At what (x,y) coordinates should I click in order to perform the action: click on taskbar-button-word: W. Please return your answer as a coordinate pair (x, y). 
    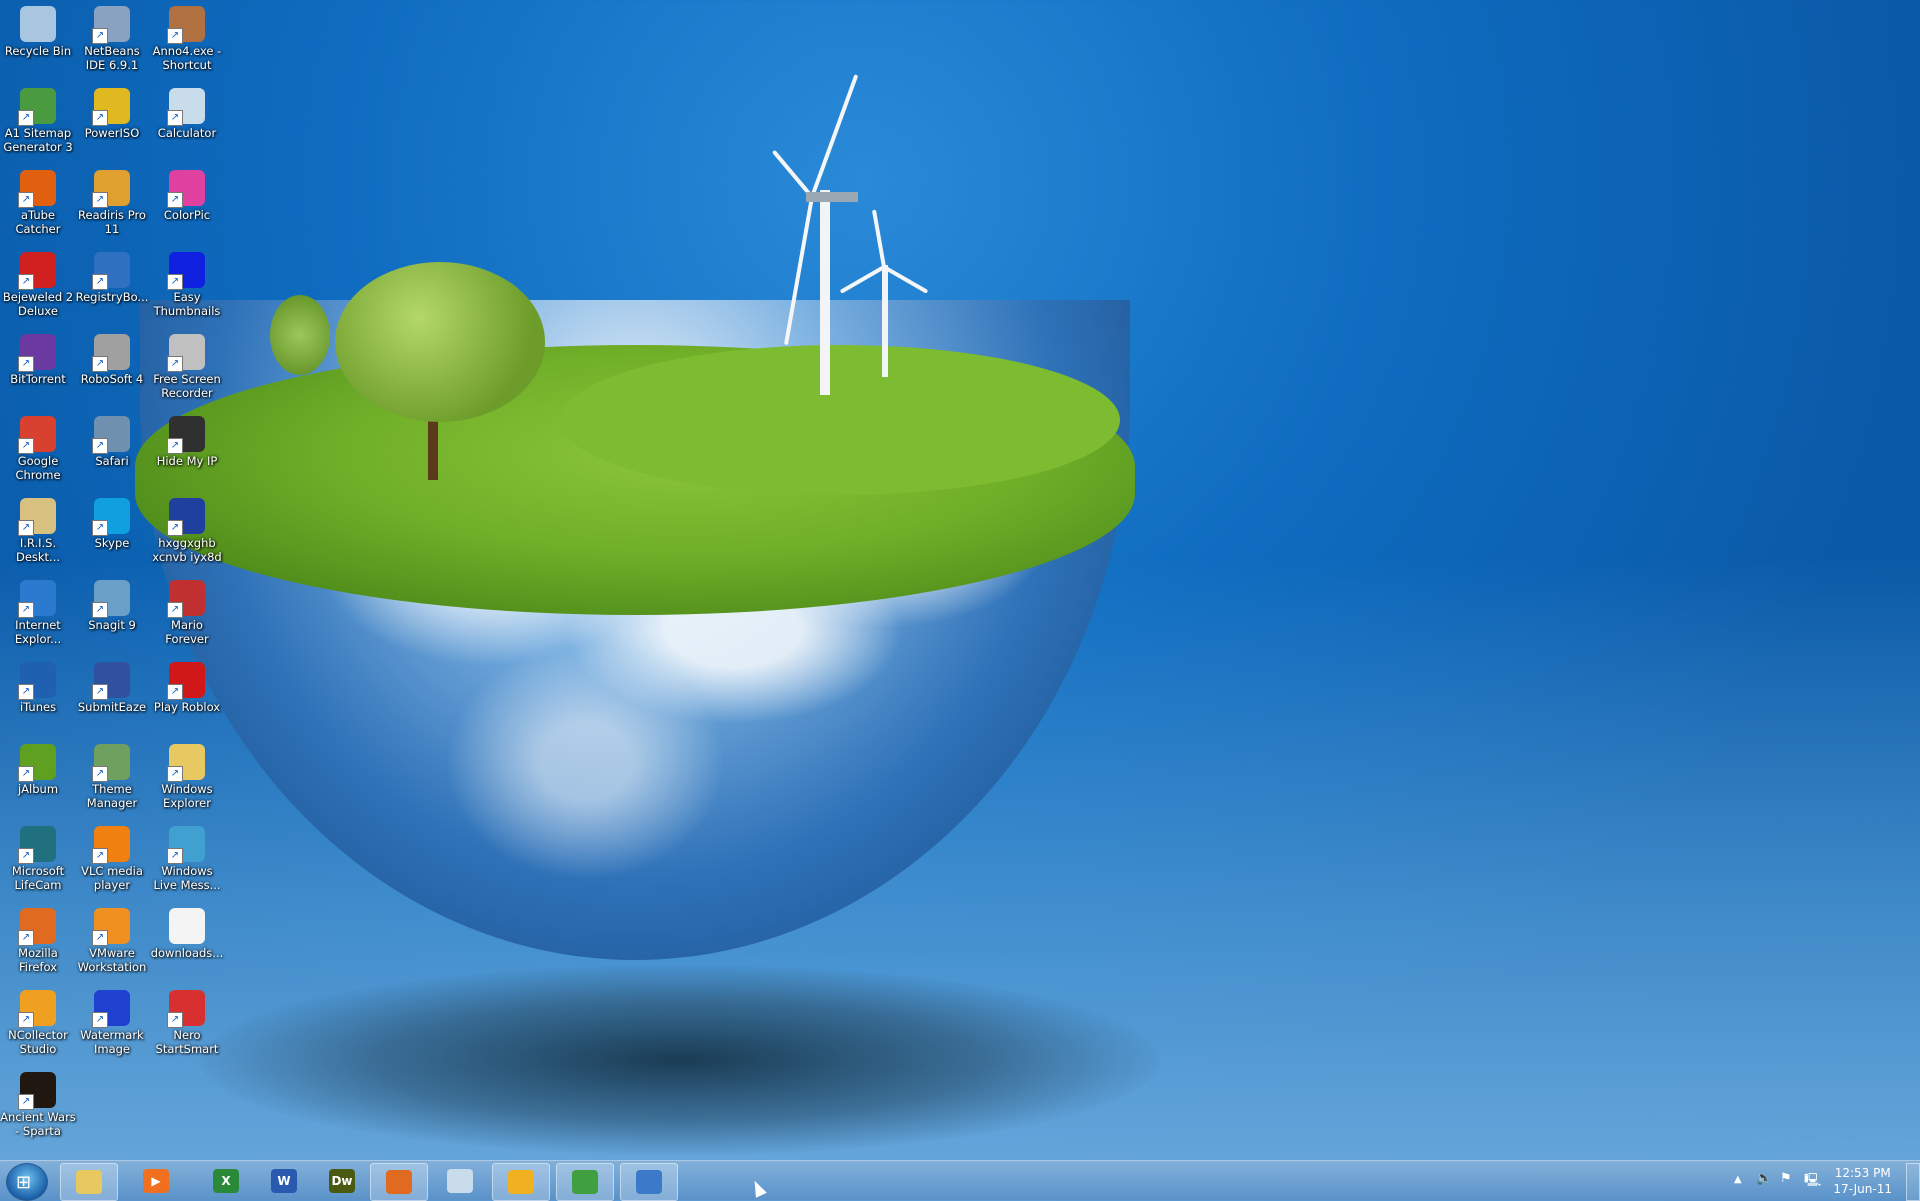
    Looking at the image, I should click on (284, 1181).